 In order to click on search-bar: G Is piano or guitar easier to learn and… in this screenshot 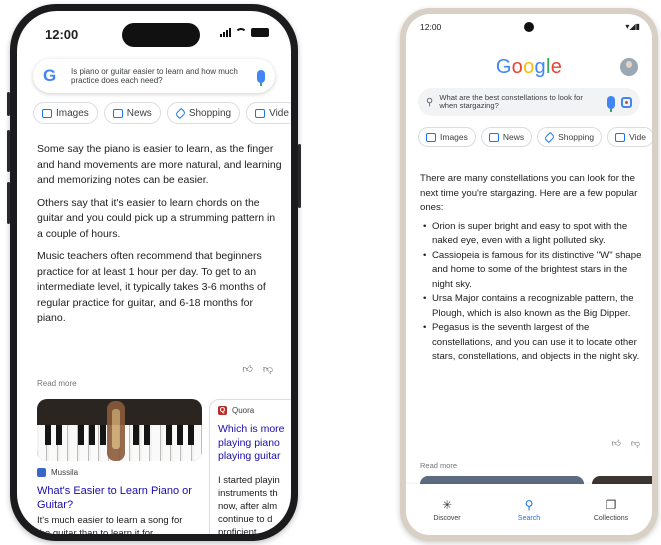, I will do `click(154, 76)`.